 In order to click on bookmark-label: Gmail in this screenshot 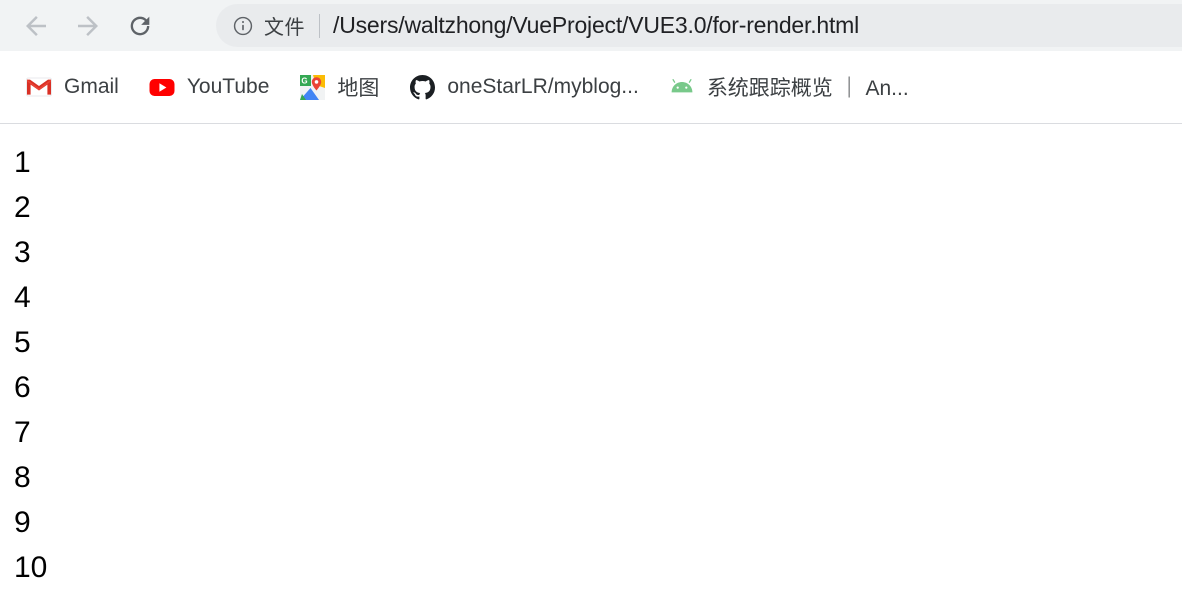, I will do `click(91, 86)`.